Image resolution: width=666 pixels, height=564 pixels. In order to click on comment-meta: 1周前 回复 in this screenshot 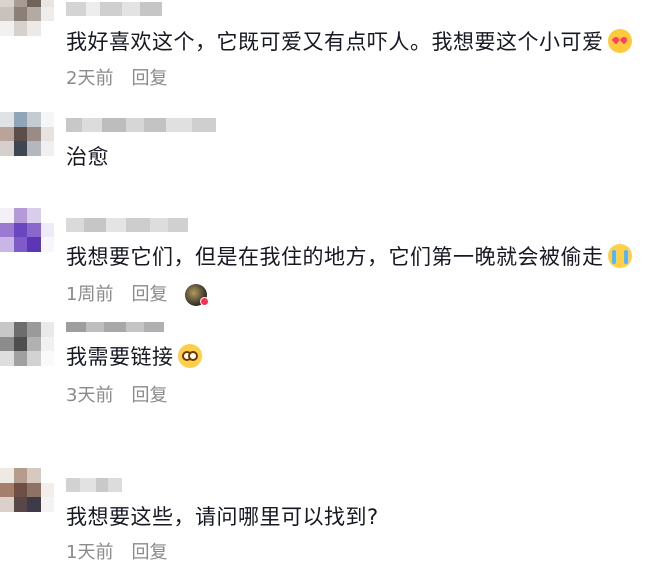, I will do `click(138, 295)`.